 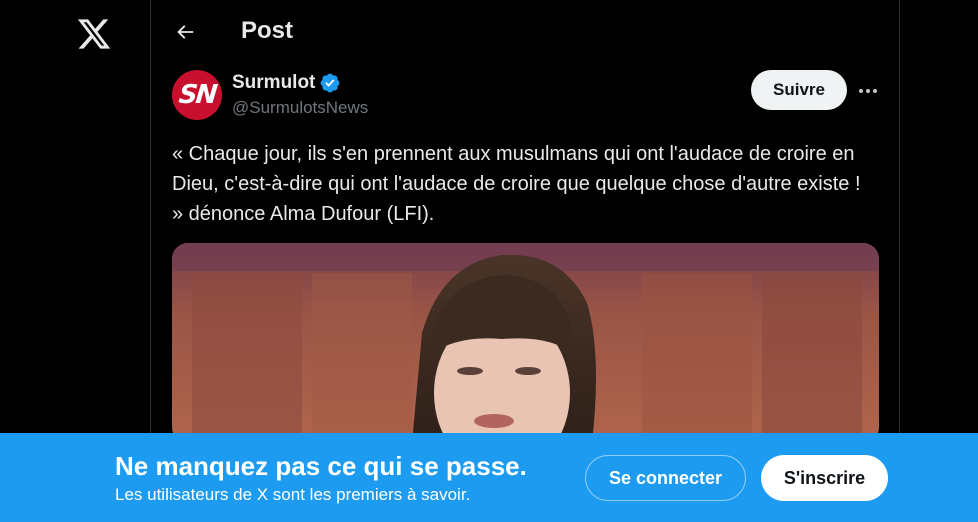 I want to click on login-button: Se connecter, so click(x=665, y=478).